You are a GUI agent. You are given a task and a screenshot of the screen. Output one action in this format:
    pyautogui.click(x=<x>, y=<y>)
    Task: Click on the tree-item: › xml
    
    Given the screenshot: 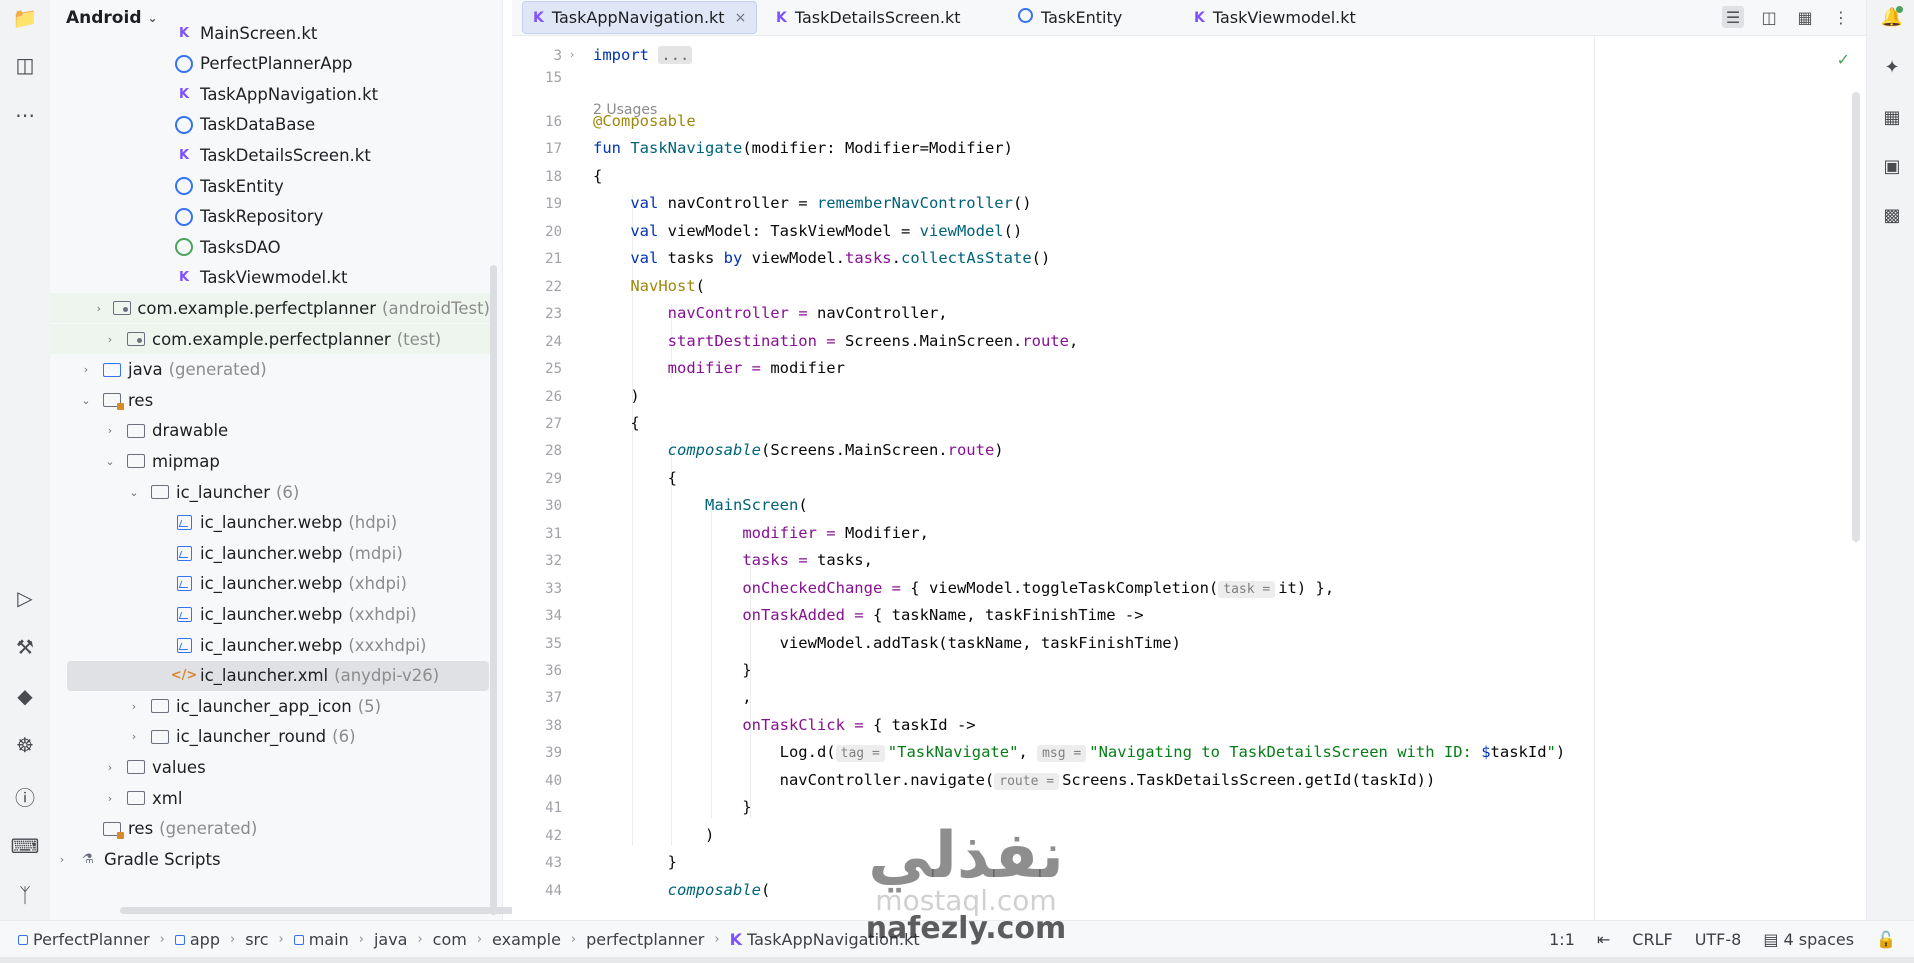 What is the action you would take?
    pyautogui.click(x=270, y=798)
    